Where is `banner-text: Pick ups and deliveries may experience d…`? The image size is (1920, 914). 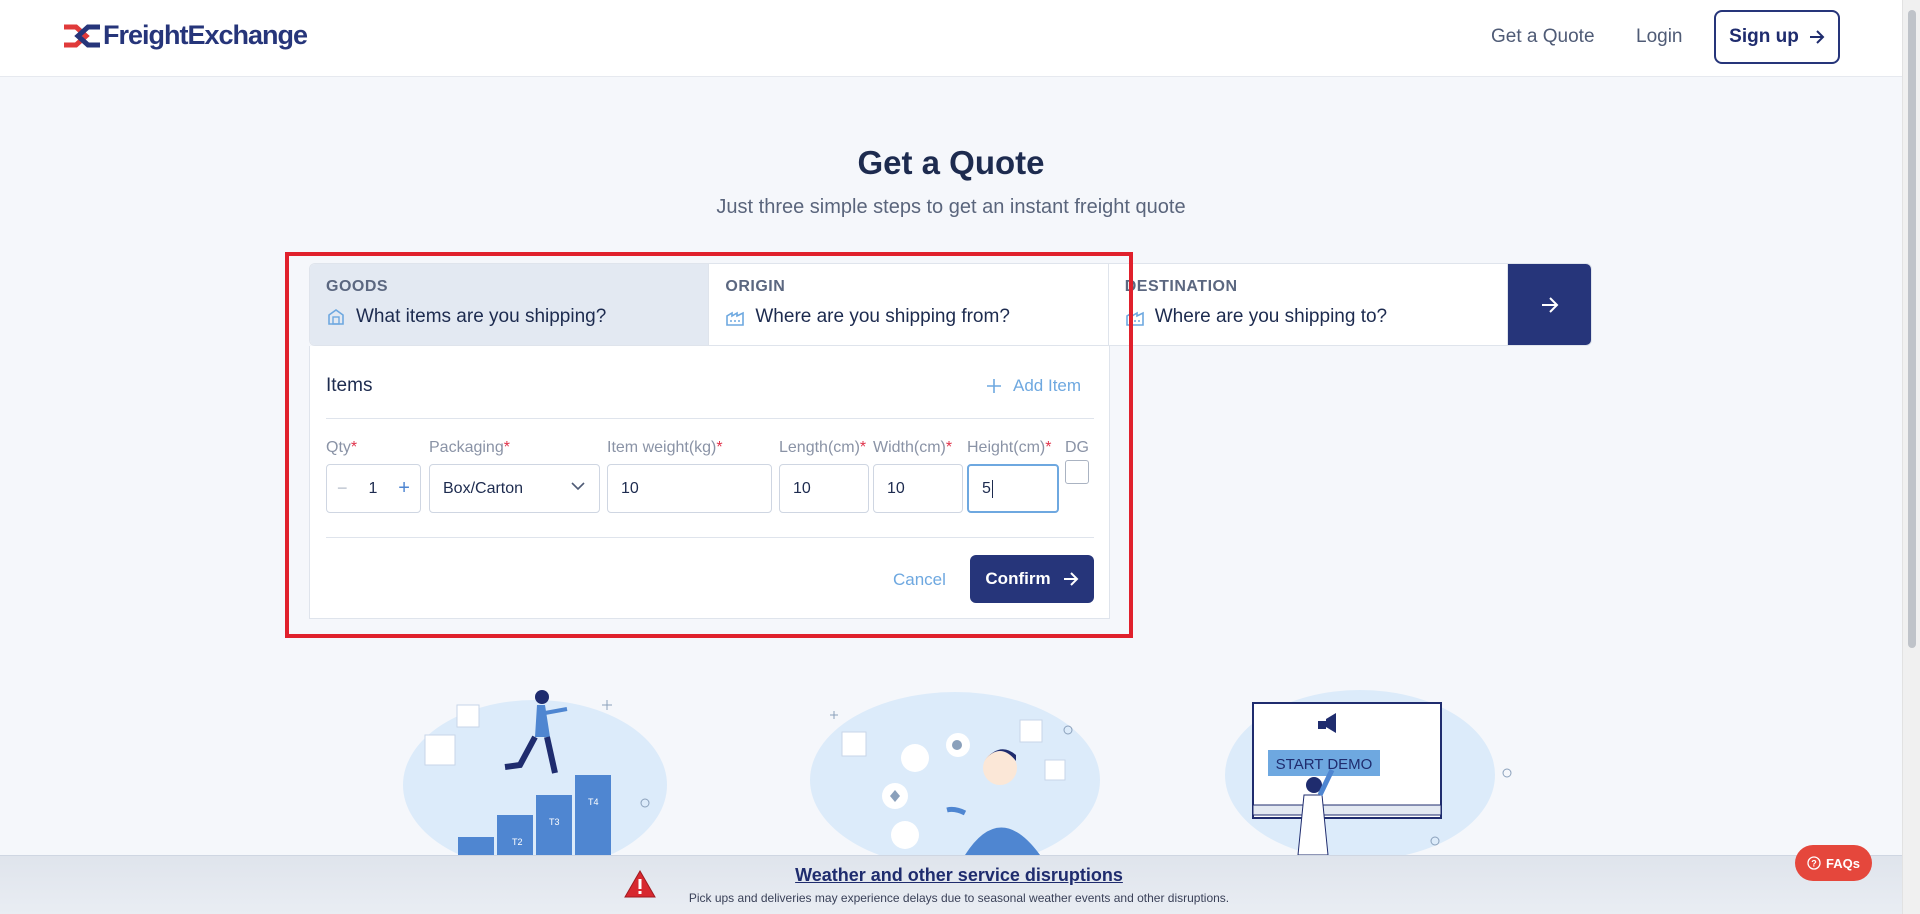
banner-text: Pick ups and deliveries may experience d… is located at coordinates (959, 898).